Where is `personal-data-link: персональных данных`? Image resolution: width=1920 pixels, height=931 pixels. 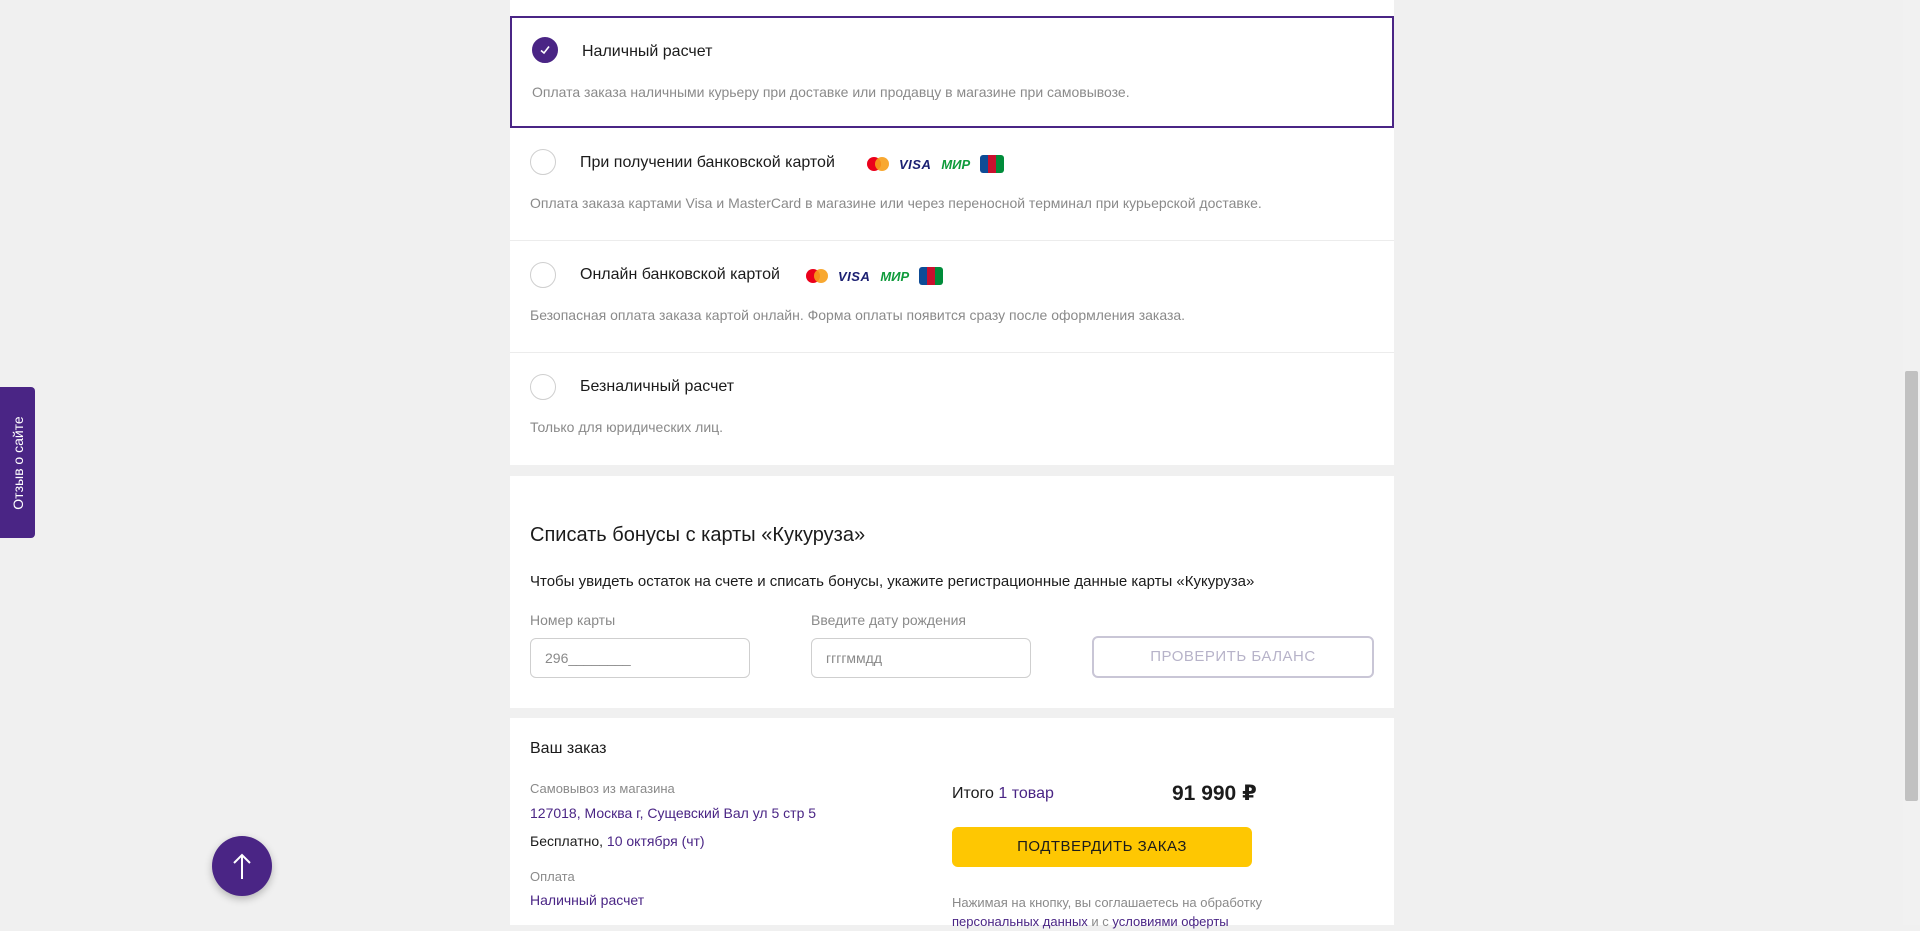
personal-data-link: персональных данных is located at coordinates (1020, 921).